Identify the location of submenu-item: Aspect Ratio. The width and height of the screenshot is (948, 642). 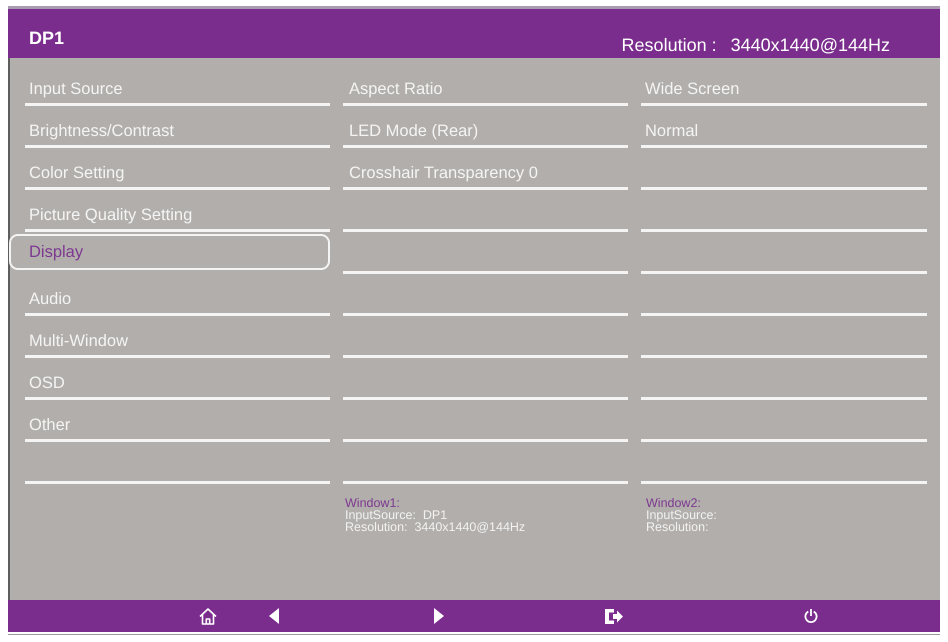
(485, 85).